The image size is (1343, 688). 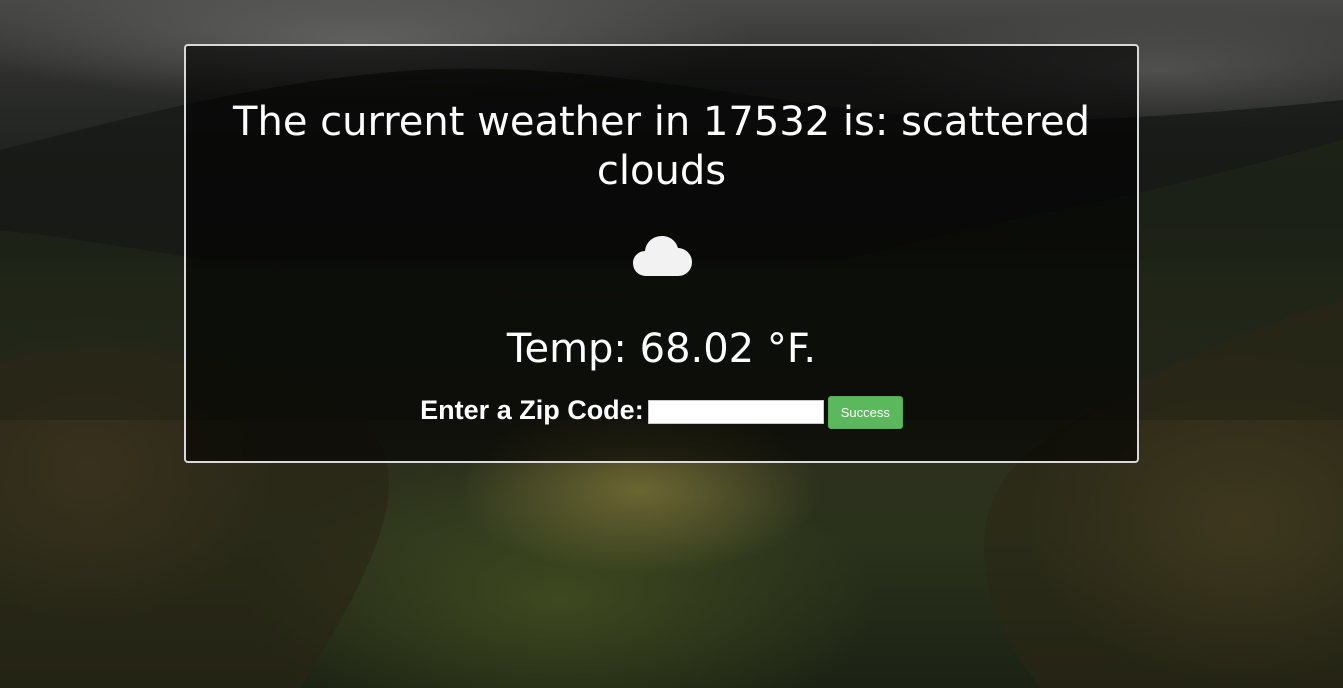 I want to click on cloud-icon, so click(x=662, y=256).